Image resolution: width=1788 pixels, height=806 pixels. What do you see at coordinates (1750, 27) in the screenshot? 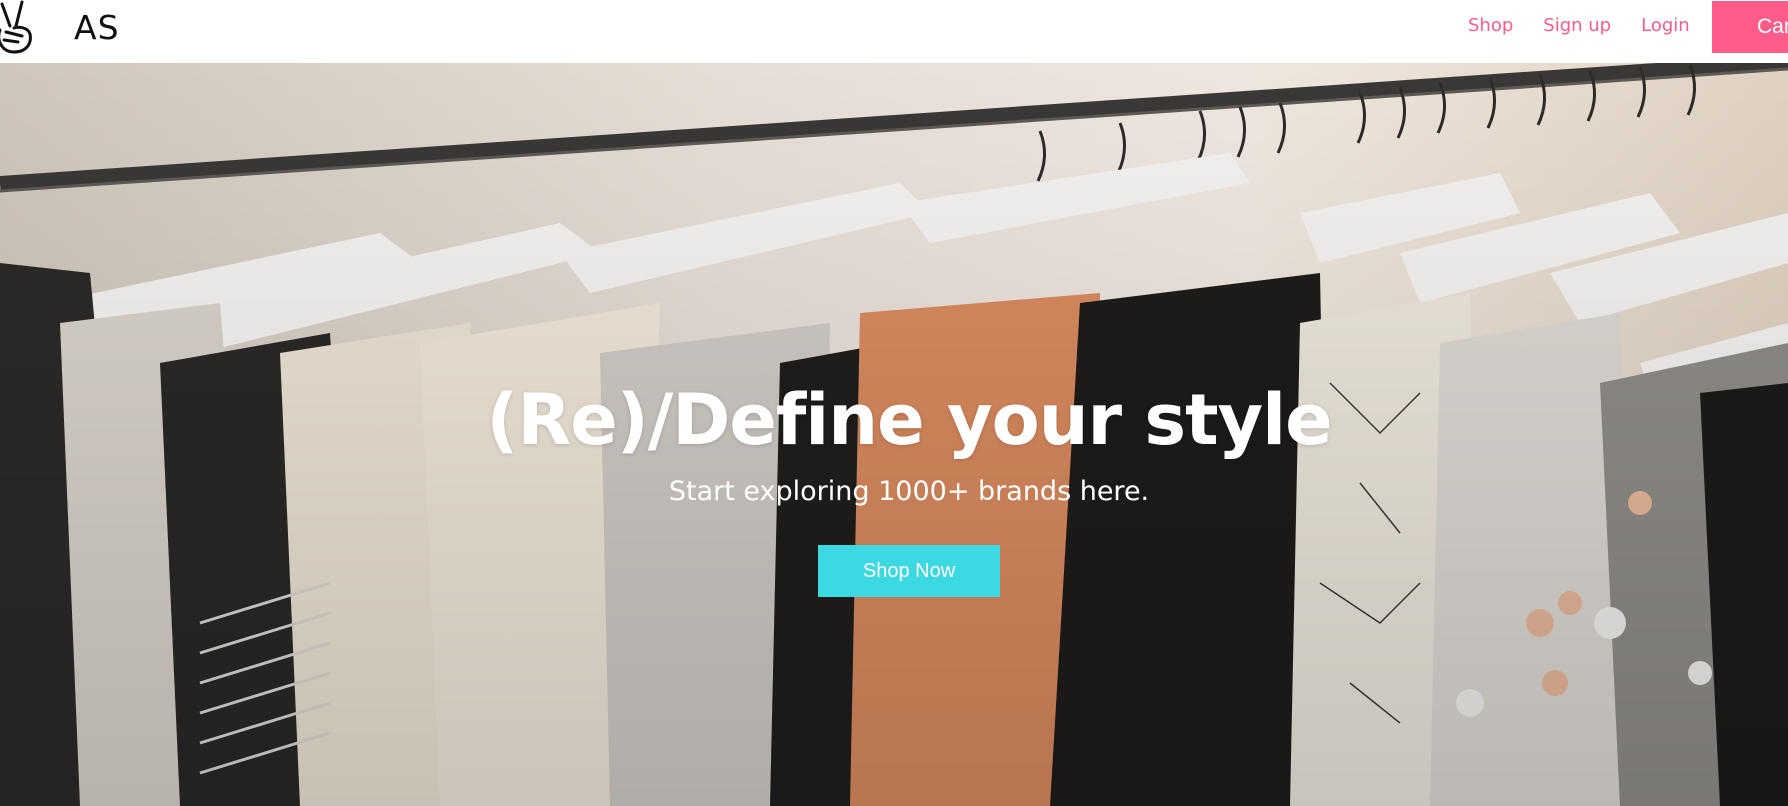
I see `cart-button: Car` at bounding box center [1750, 27].